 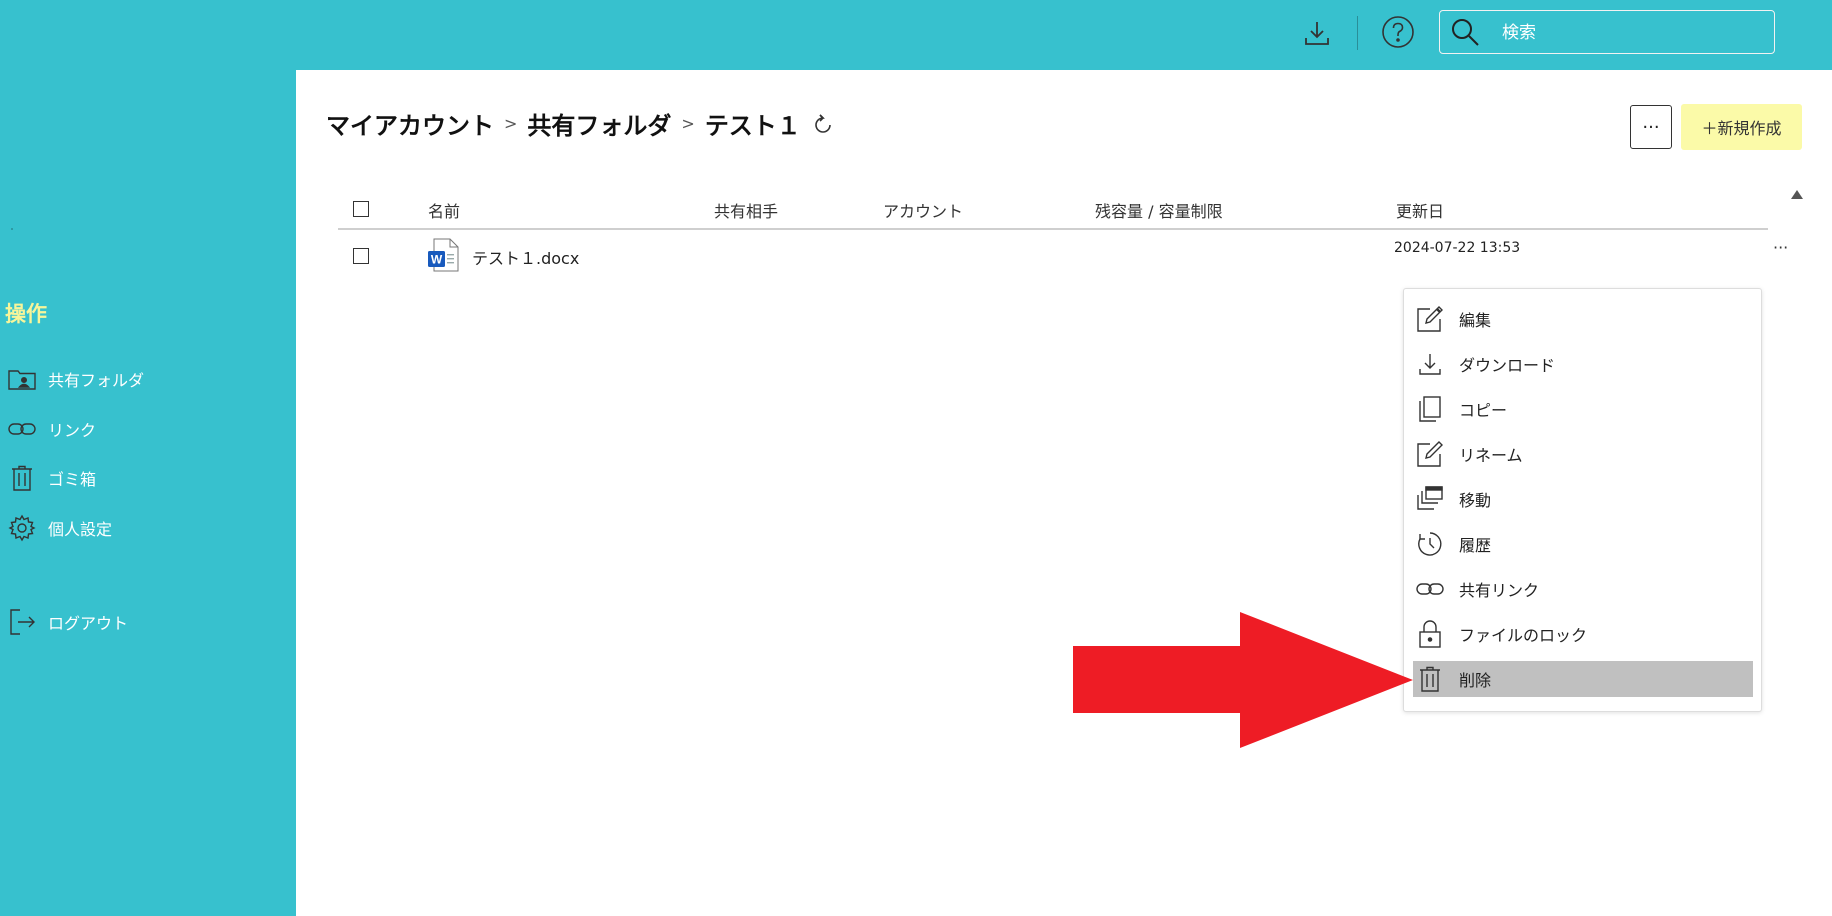 I want to click on table-header: 名前 共有相手 アカウント 残容量 / 容量制限 更新日, so click(x=1053, y=209).